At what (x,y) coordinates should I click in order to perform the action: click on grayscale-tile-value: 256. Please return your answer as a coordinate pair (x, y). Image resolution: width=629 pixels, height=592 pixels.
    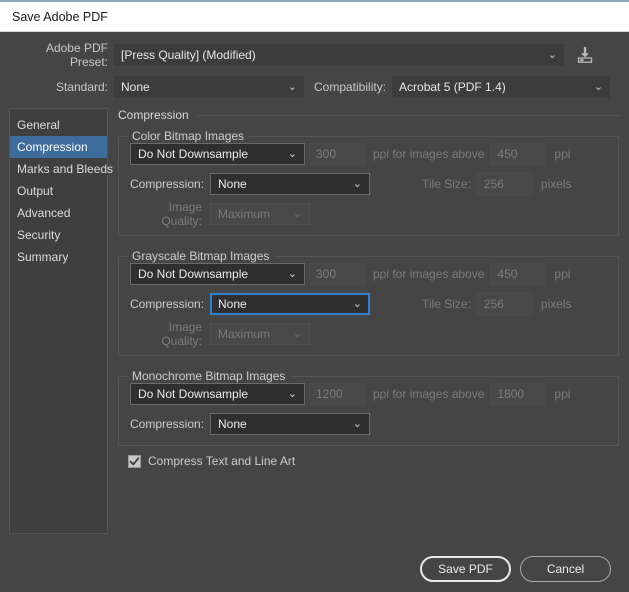
    Looking at the image, I should click on (493, 304).